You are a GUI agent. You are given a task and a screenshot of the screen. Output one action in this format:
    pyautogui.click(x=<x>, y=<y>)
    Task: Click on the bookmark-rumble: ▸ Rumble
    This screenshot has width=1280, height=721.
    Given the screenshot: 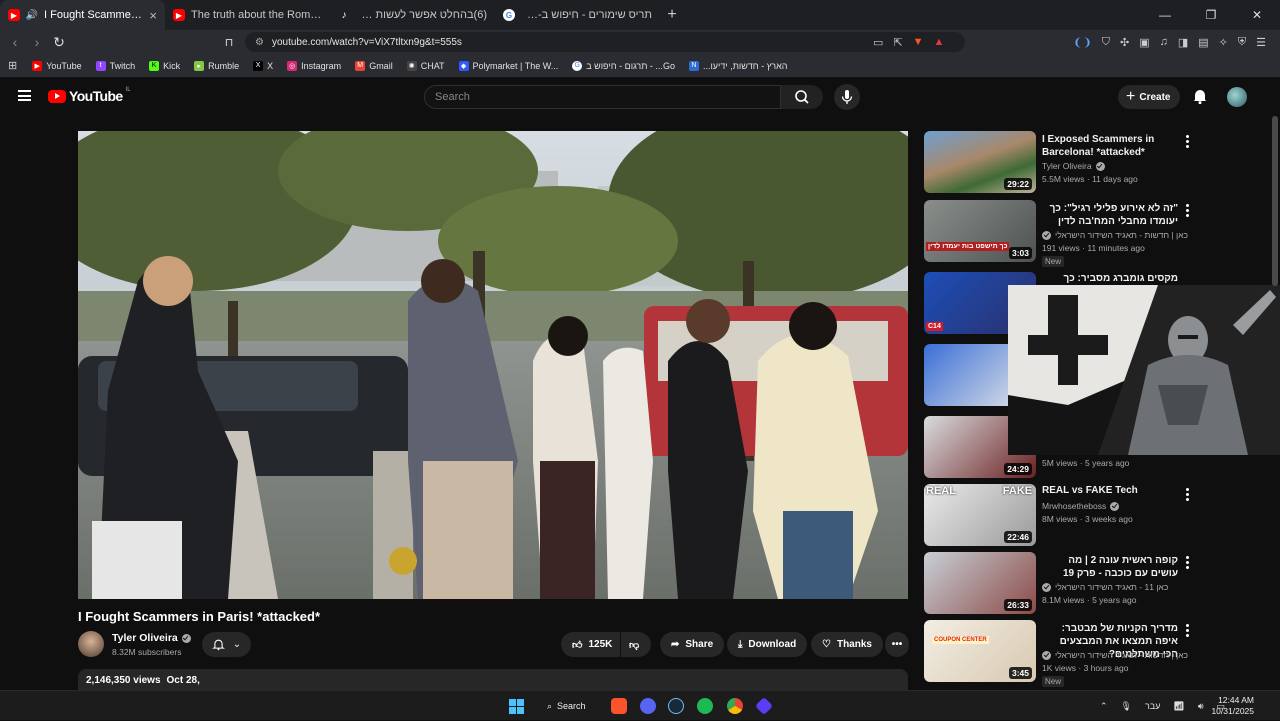 What is the action you would take?
    pyautogui.click(x=216, y=65)
    